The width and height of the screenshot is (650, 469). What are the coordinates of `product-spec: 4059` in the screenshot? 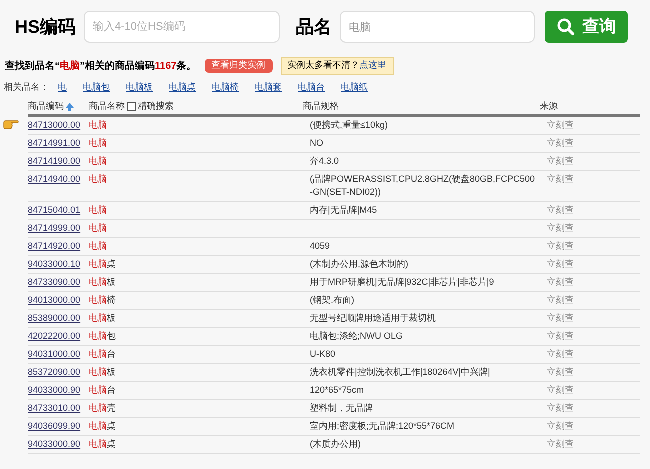 It's located at (321, 246).